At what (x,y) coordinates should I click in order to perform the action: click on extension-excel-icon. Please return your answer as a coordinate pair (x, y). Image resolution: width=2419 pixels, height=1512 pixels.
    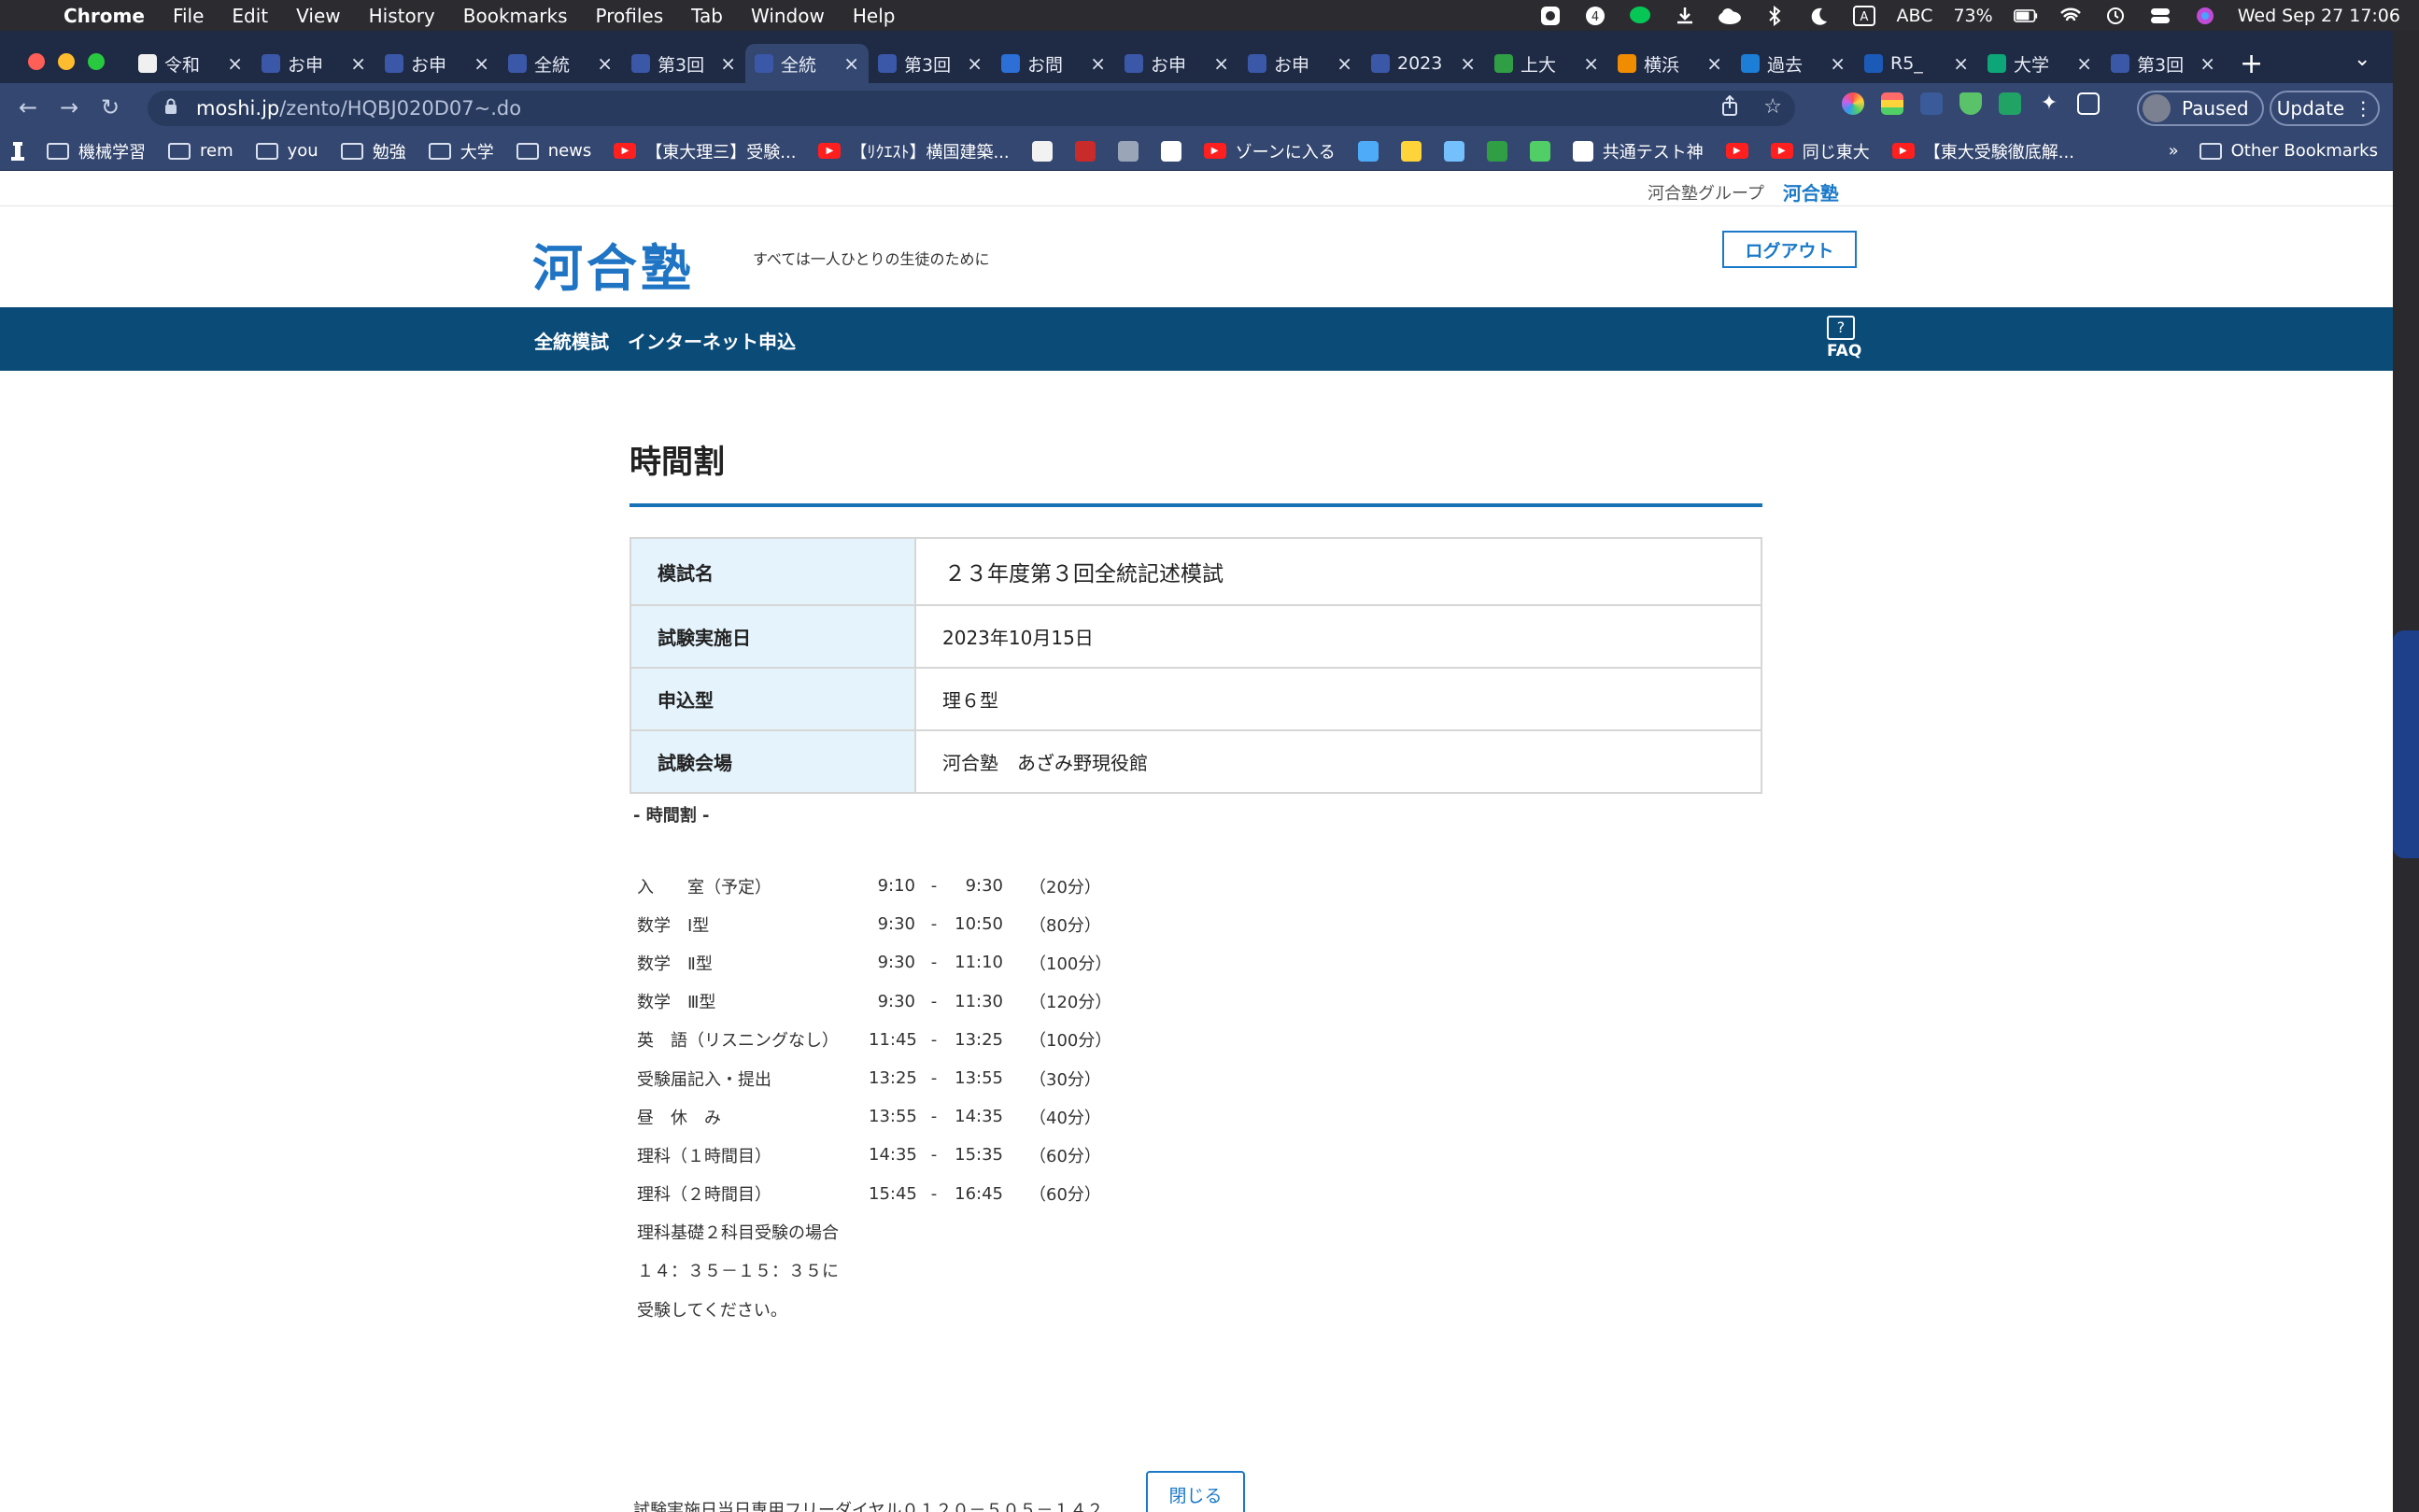
    Looking at the image, I should click on (2010, 104).